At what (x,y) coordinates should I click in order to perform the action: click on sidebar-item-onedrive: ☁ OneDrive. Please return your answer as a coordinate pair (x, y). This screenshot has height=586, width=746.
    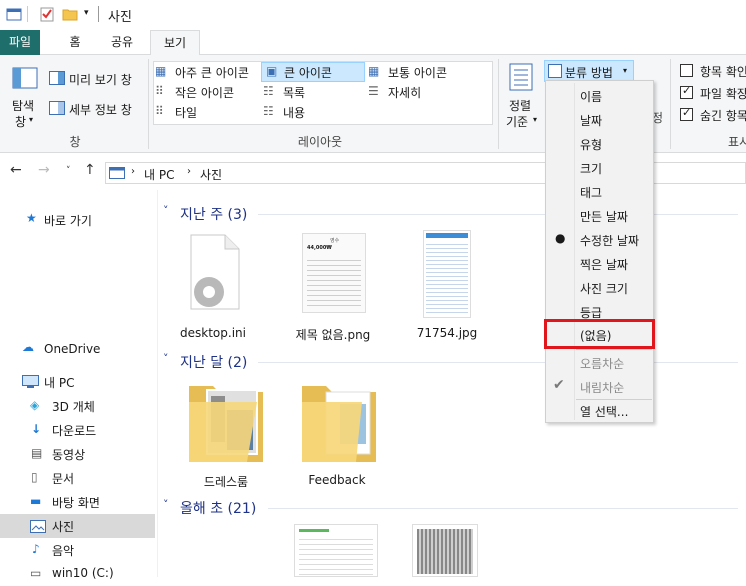
    Looking at the image, I should click on (79, 350).